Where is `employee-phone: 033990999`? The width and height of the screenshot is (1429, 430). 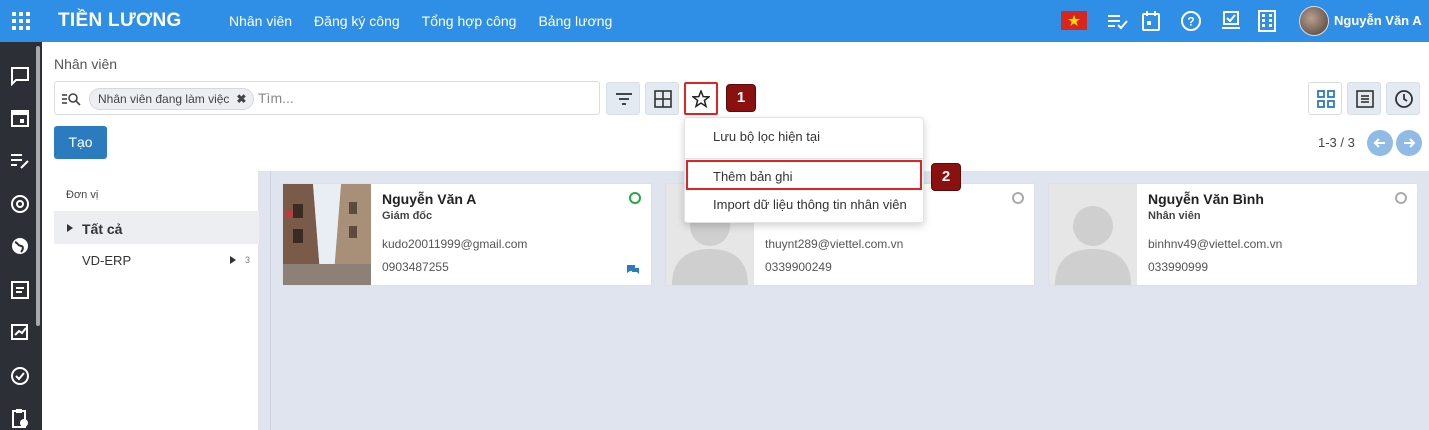 employee-phone: 033990999 is located at coordinates (1178, 267).